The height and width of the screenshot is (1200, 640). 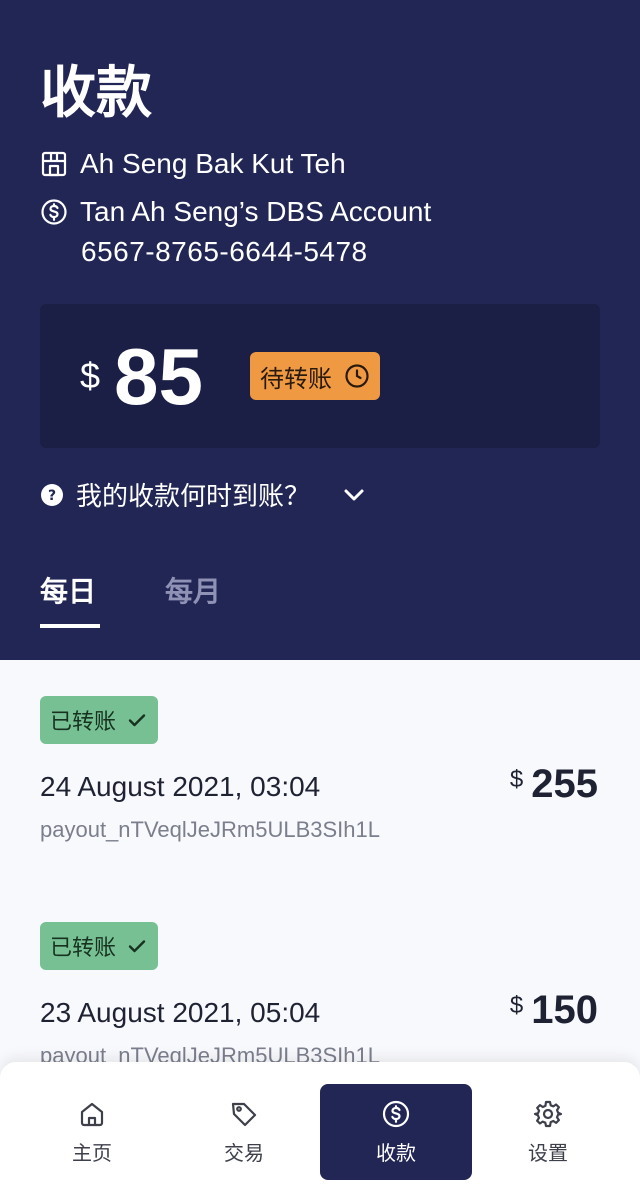 What do you see at coordinates (180, 1012) in the screenshot?
I see `payout-date: 23 August 2021, 05:04` at bounding box center [180, 1012].